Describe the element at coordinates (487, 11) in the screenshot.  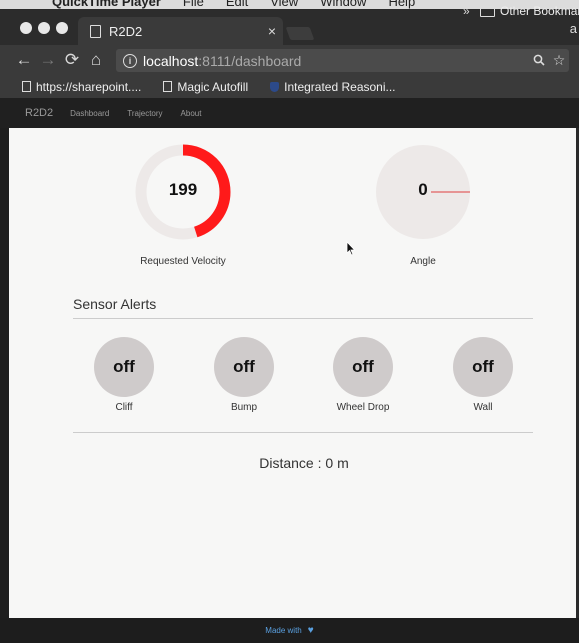
I see `folder-icon` at that location.